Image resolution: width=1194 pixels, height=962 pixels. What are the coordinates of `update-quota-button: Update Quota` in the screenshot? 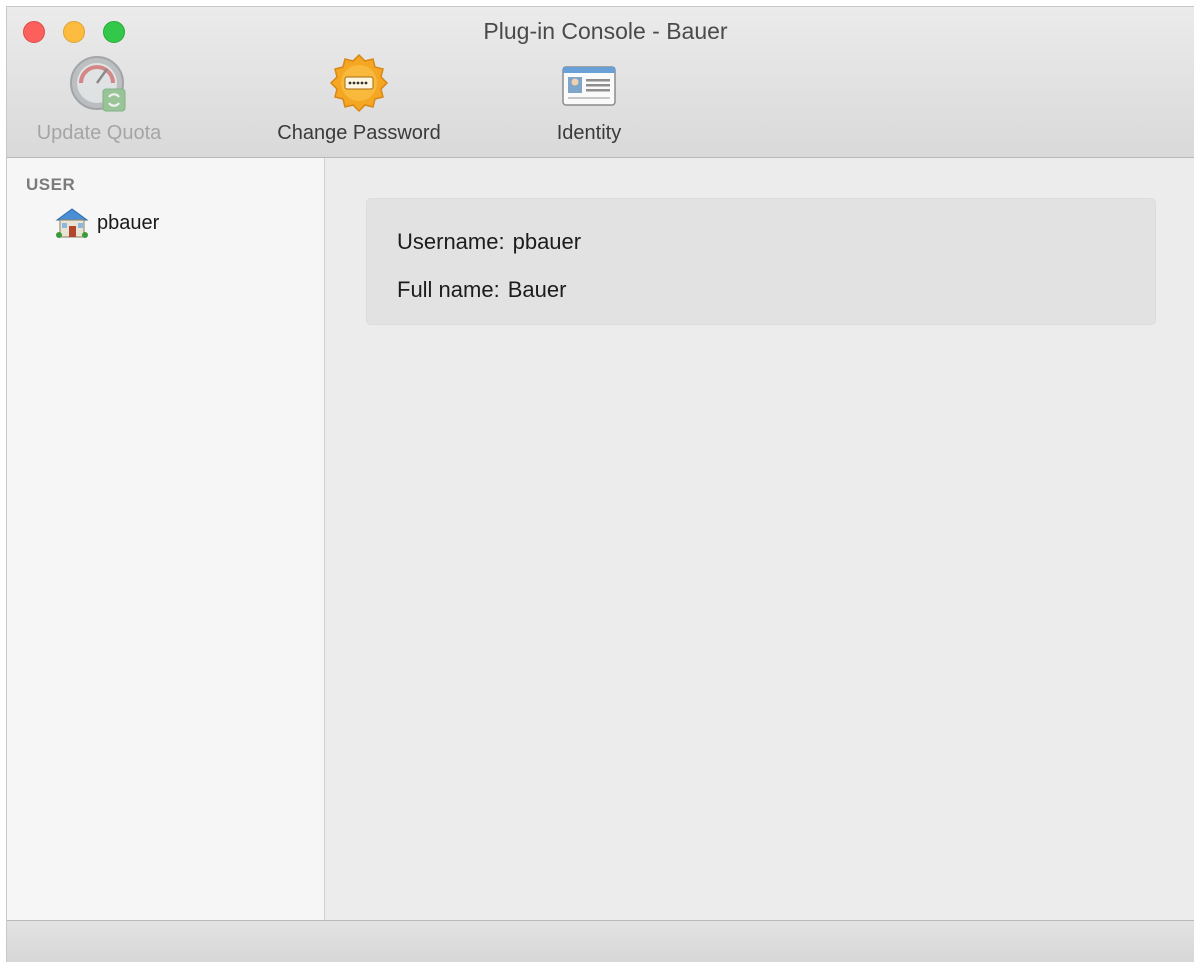 It's located at (99, 99).